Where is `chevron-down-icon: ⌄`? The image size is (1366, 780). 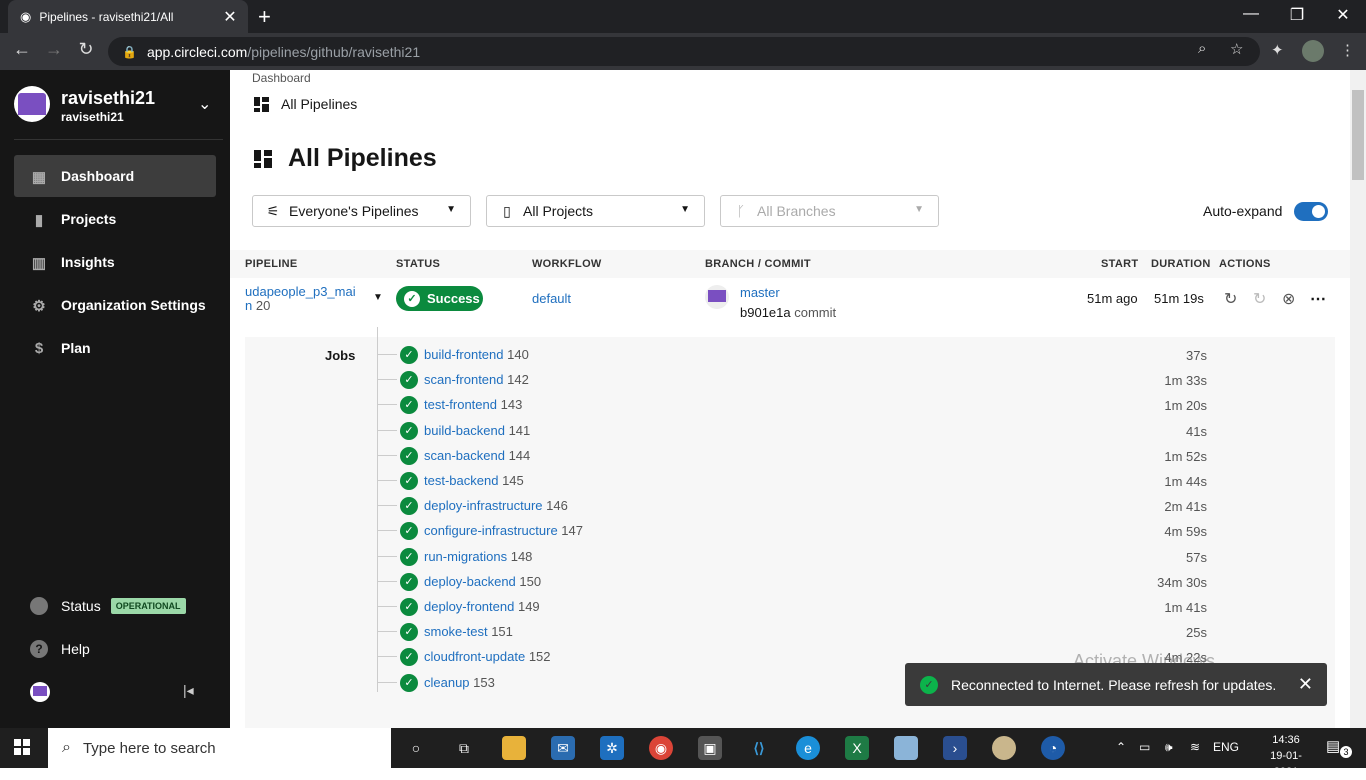 chevron-down-icon: ⌄ is located at coordinates (204, 104).